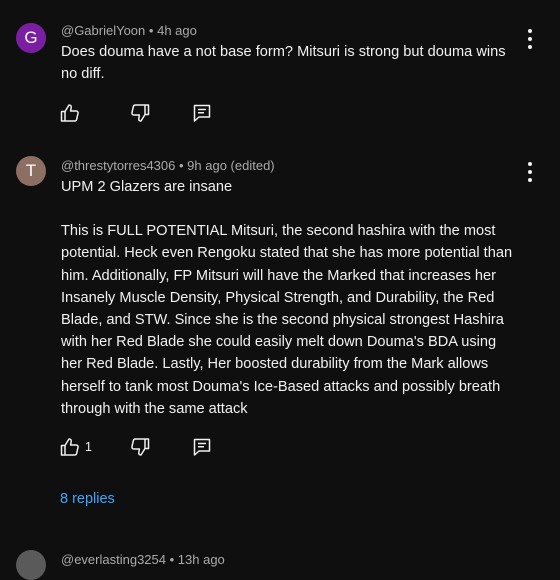 The image size is (560, 580). I want to click on arrow-icon, so click(459, 3).